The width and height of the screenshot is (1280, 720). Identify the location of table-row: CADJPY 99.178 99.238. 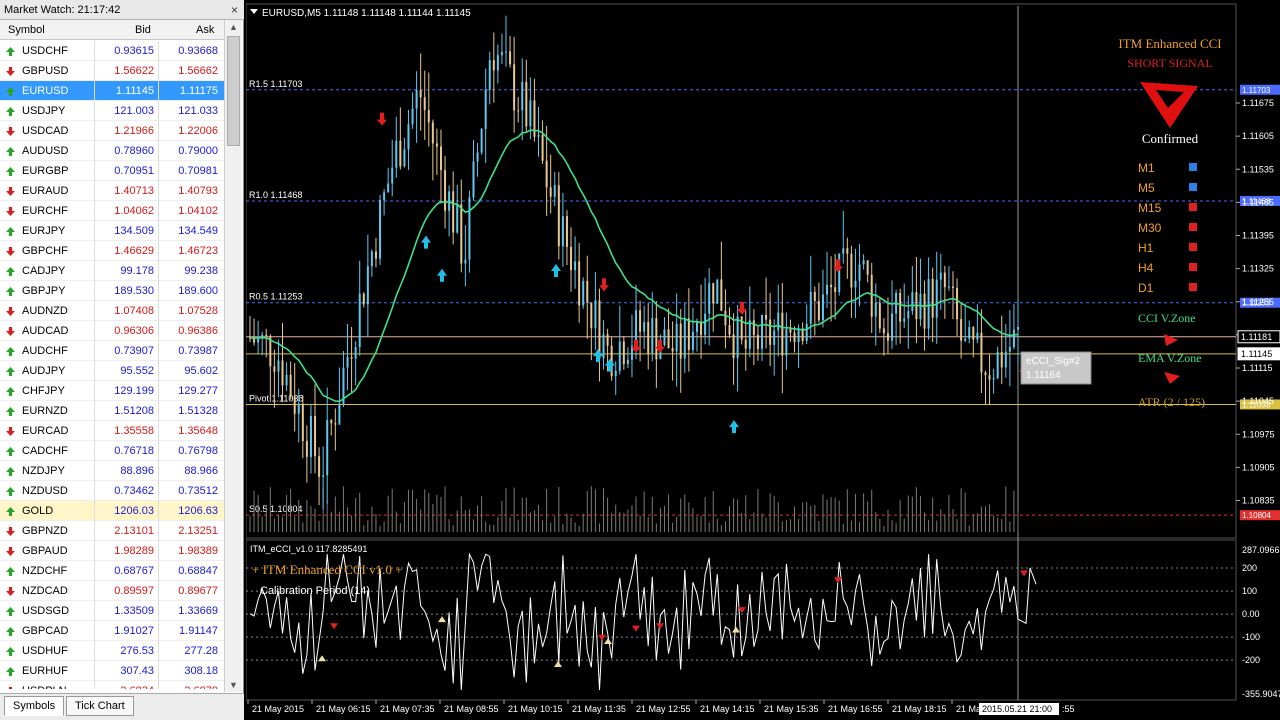
(112, 271).